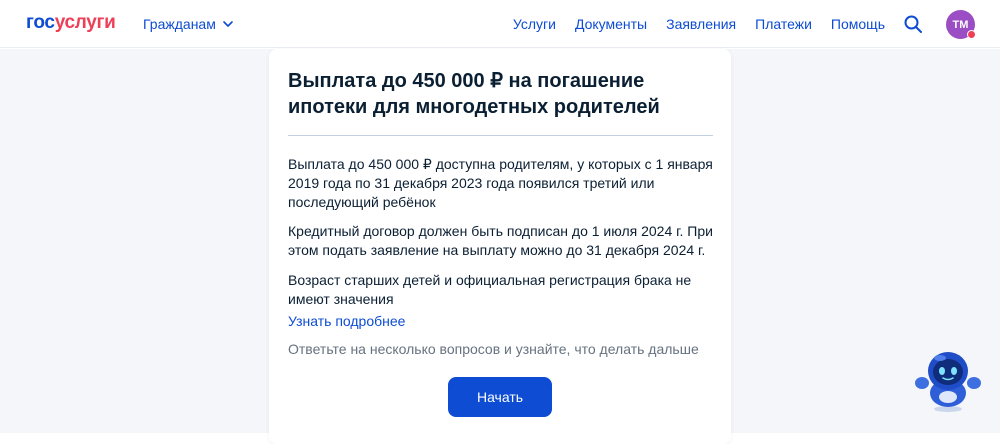 The width and height of the screenshot is (1000, 444). What do you see at coordinates (85, 22) in the screenshot?
I see `logo-part-uslugi: услуги` at bounding box center [85, 22].